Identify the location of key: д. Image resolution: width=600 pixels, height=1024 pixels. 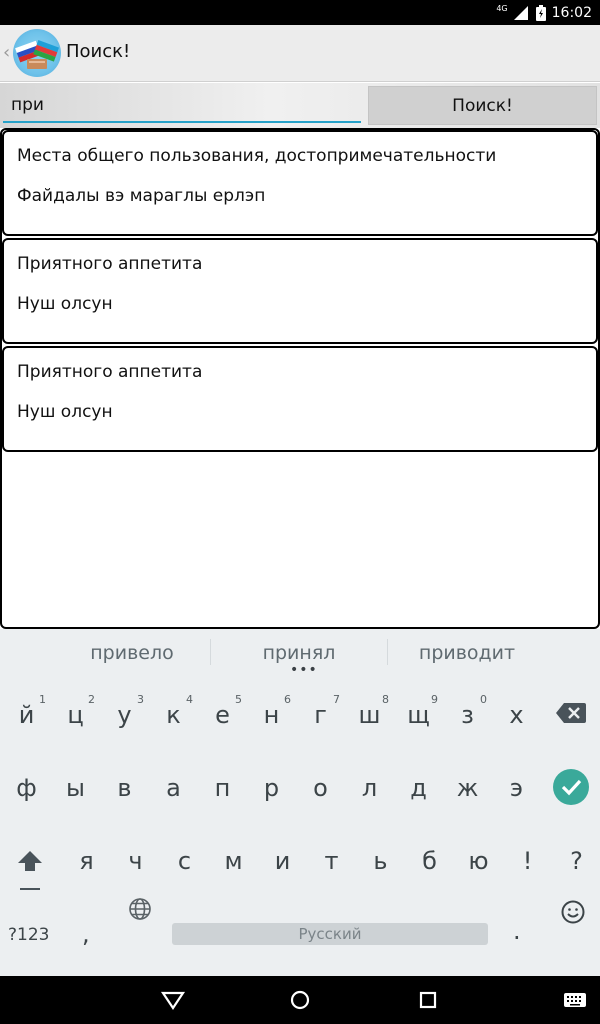
(418, 788).